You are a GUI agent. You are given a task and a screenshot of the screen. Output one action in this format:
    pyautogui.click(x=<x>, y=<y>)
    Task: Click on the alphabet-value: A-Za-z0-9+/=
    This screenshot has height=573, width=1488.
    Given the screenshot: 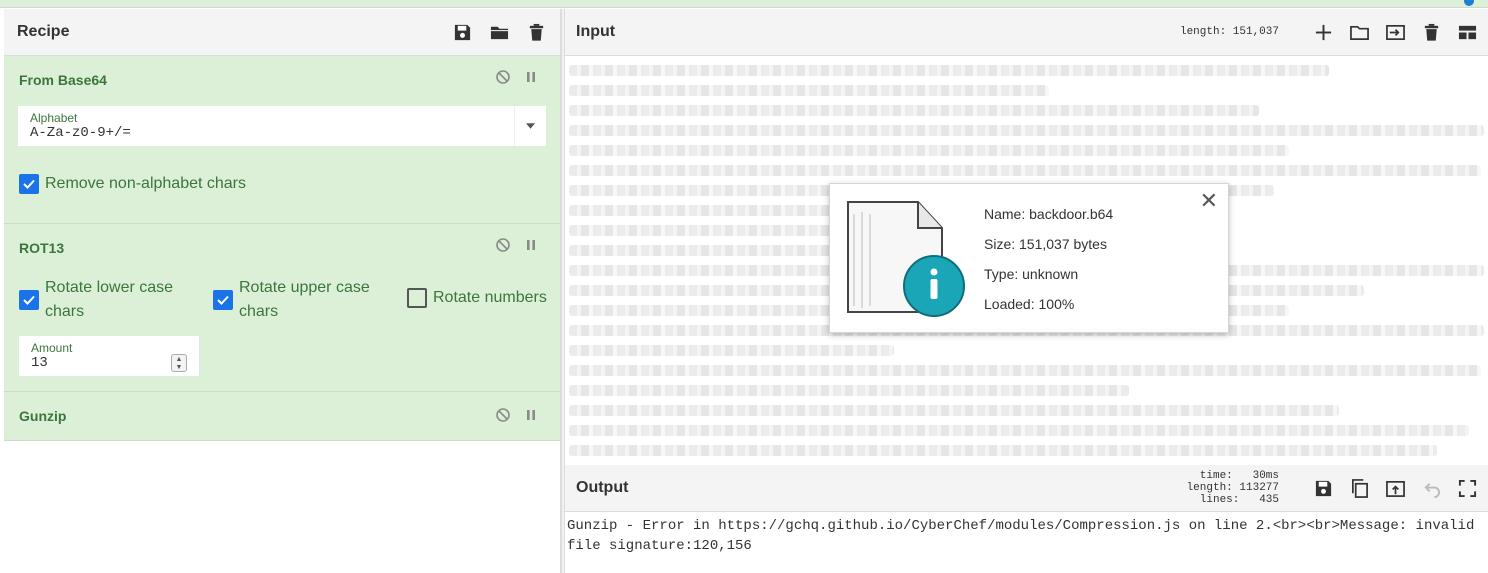 What is the action you would take?
    pyautogui.click(x=80, y=133)
    